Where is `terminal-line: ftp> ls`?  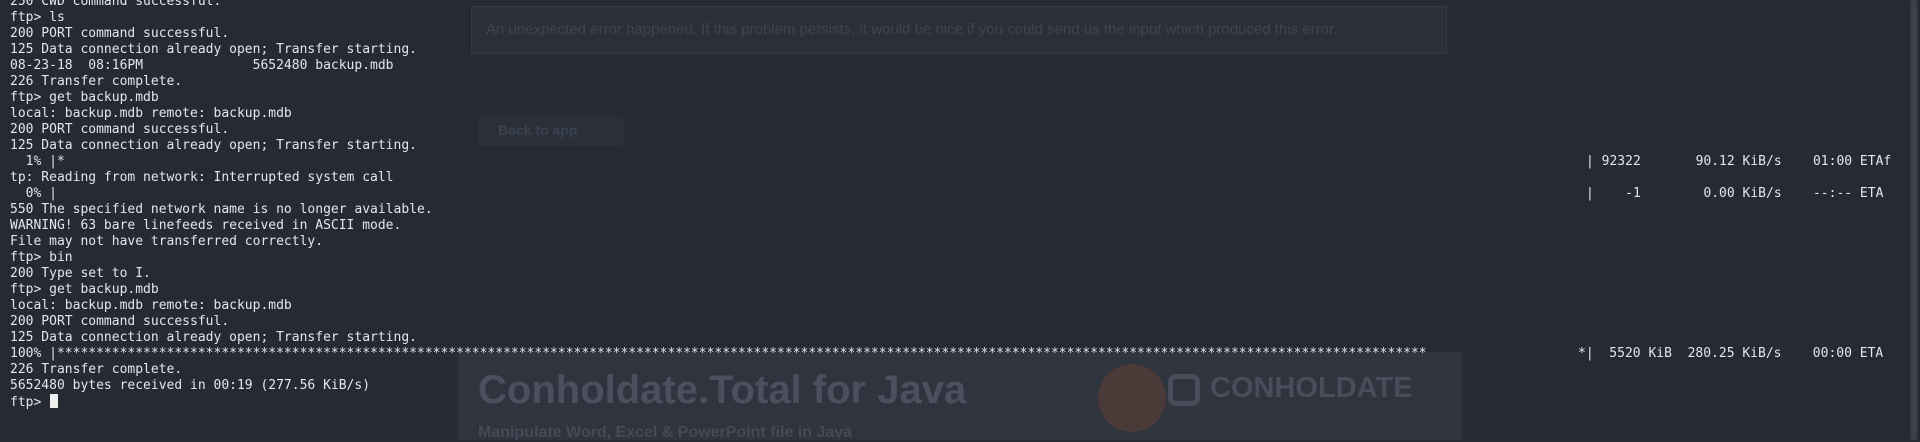
terminal-line: ftp> ls is located at coordinates (37, 17).